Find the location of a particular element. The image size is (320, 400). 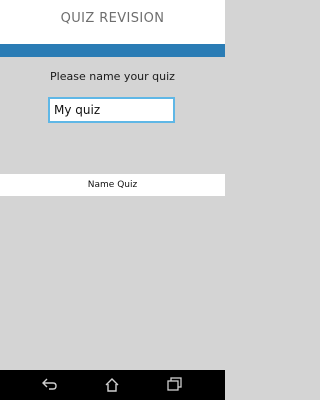

recent-apps-button is located at coordinates (175, 385).